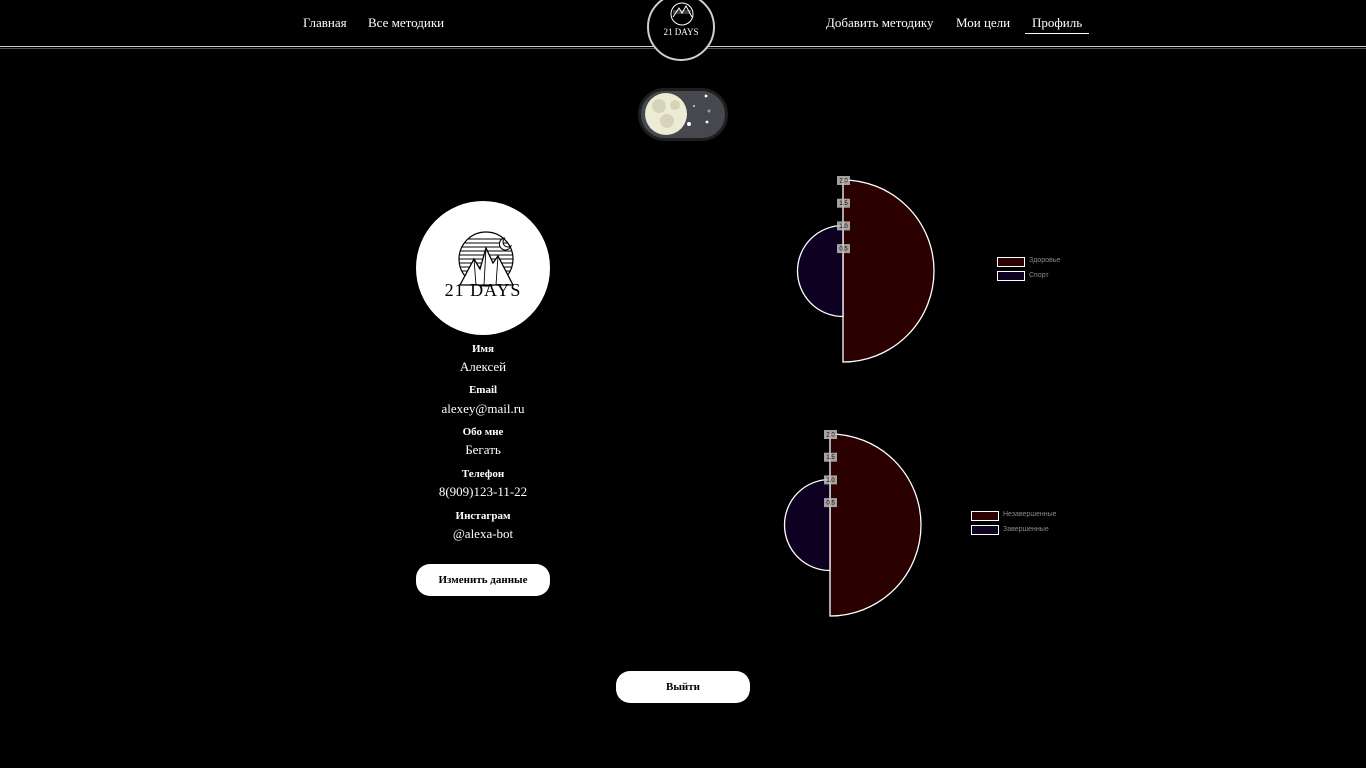  I want to click on legend-label: Завершенные, so click(1026, 529).